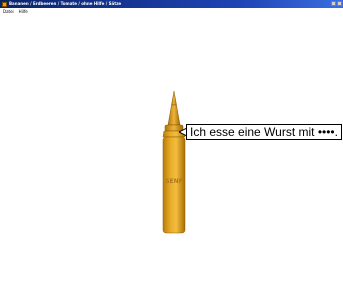  I want to click on sentence-bubble: Ich esse eine Wurst mit ••••., so click(264, 132).